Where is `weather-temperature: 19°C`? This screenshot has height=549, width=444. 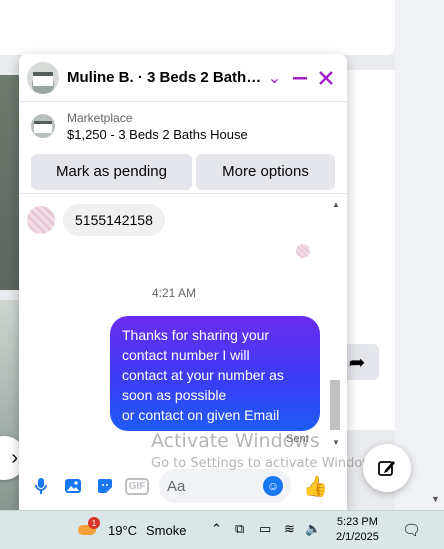 weather-temperature: 19°C is located at coordinates (122, 530).